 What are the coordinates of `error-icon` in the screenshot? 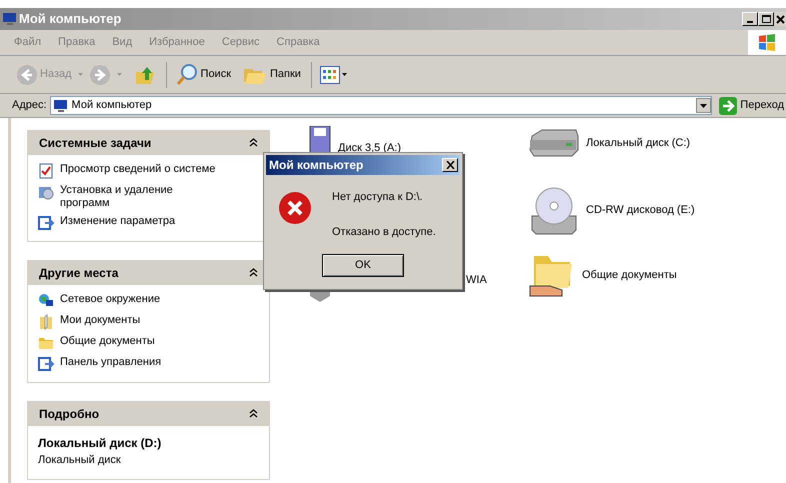 It's located at (295, 208).